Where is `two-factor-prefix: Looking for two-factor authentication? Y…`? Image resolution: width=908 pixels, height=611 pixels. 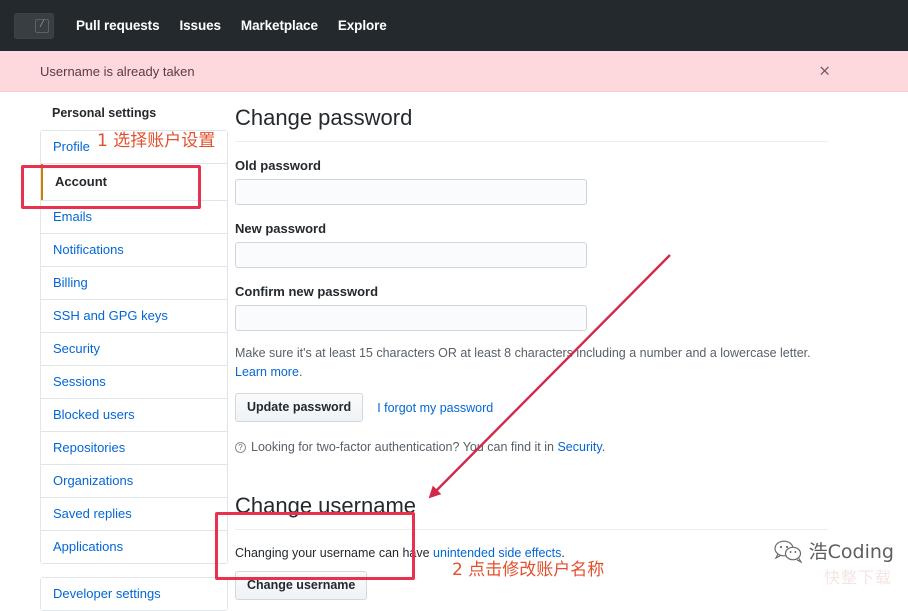 two-factor-prefix: Looking for two-factor authentication? Y… is located at coordinates (404, 447).